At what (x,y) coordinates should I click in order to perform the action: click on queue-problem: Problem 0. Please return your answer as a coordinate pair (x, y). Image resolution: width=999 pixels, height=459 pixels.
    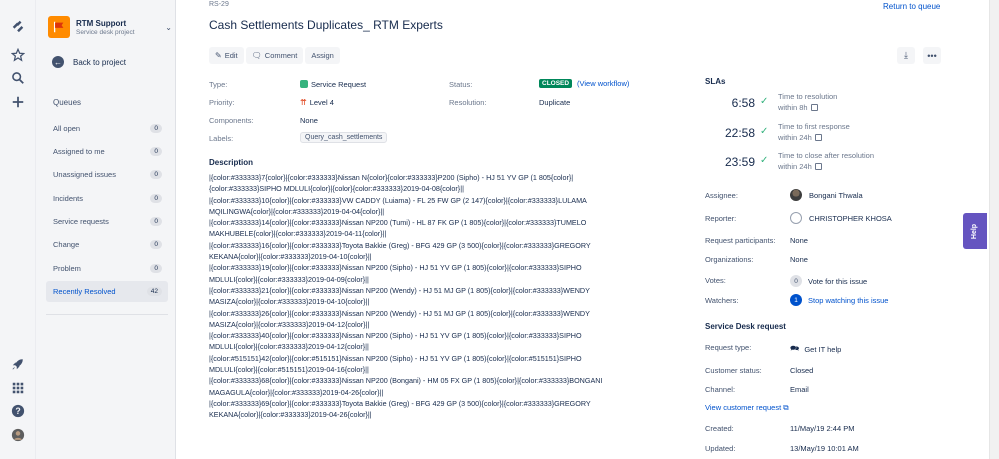
    Looking at the image, I should click on (107, 268).